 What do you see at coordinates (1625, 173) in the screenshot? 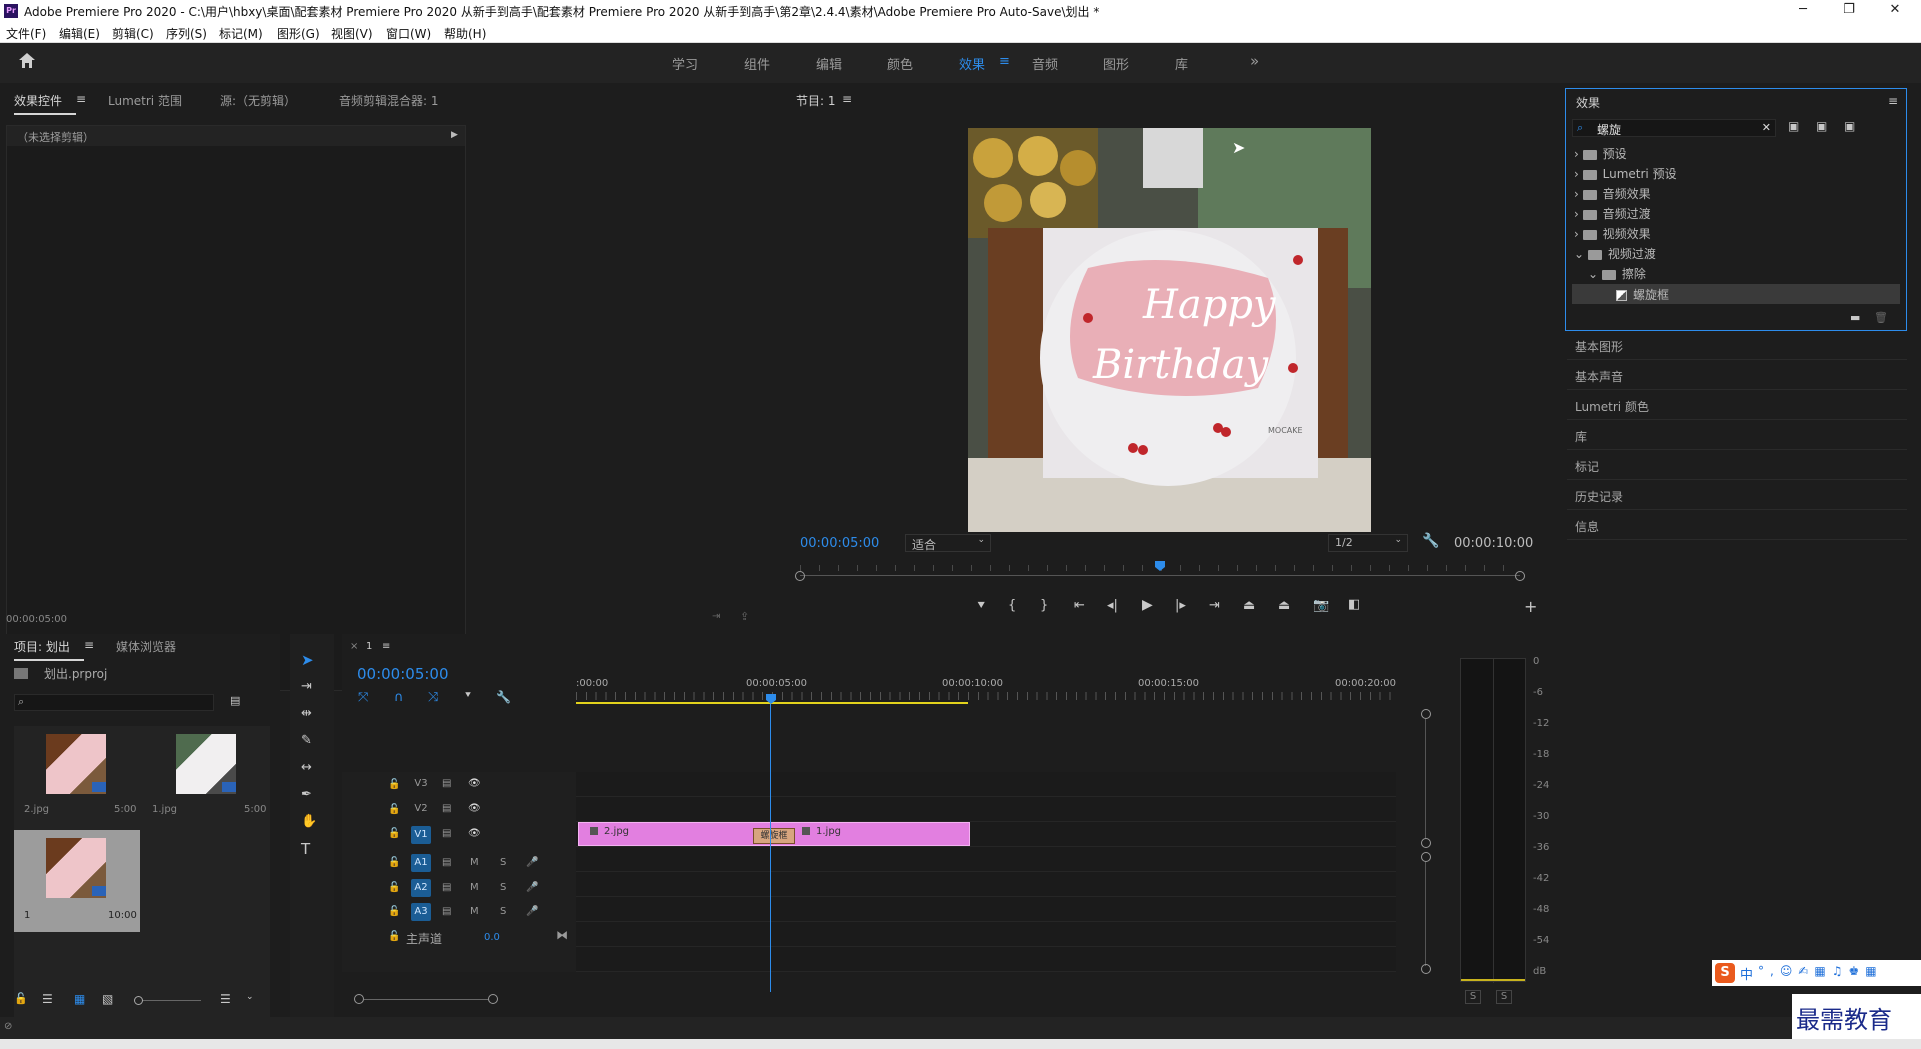
I see `effects-tree-lumetri: › Lumetri 预设` at bounding box center [1625, 173].